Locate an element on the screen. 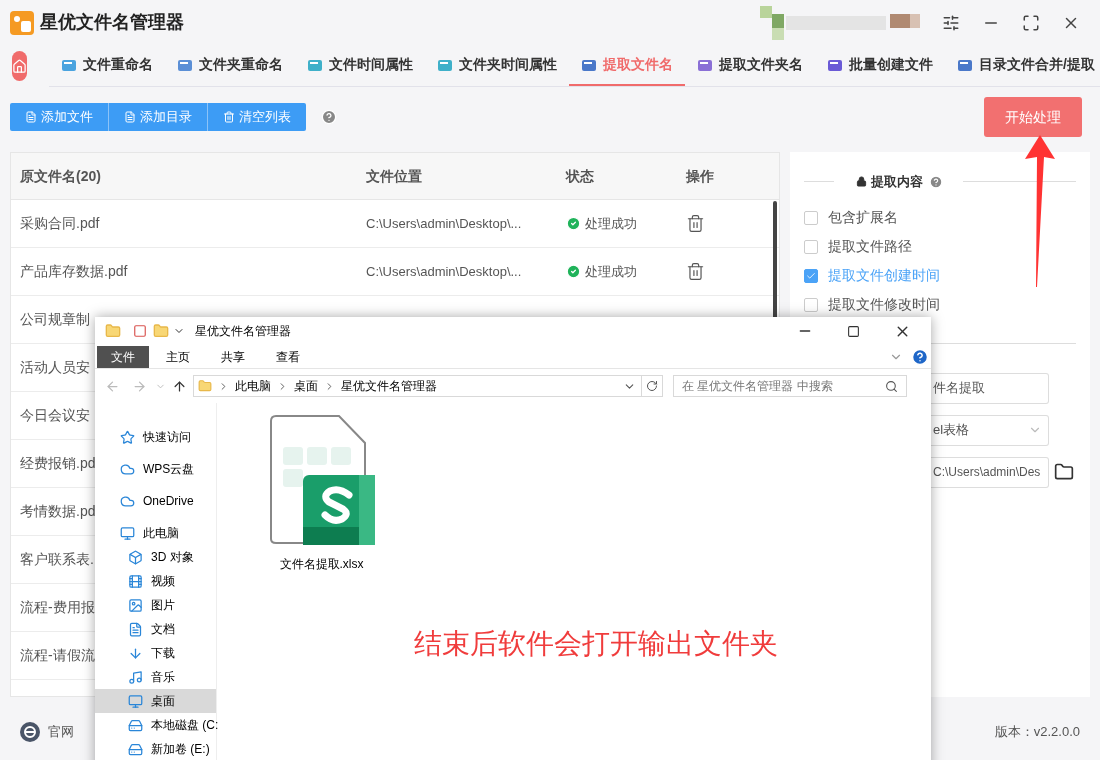 Image resolution: width=1100 pixels, height=760 pixels. option-label: 提取文件路径 is located at coordinates (870, 246).